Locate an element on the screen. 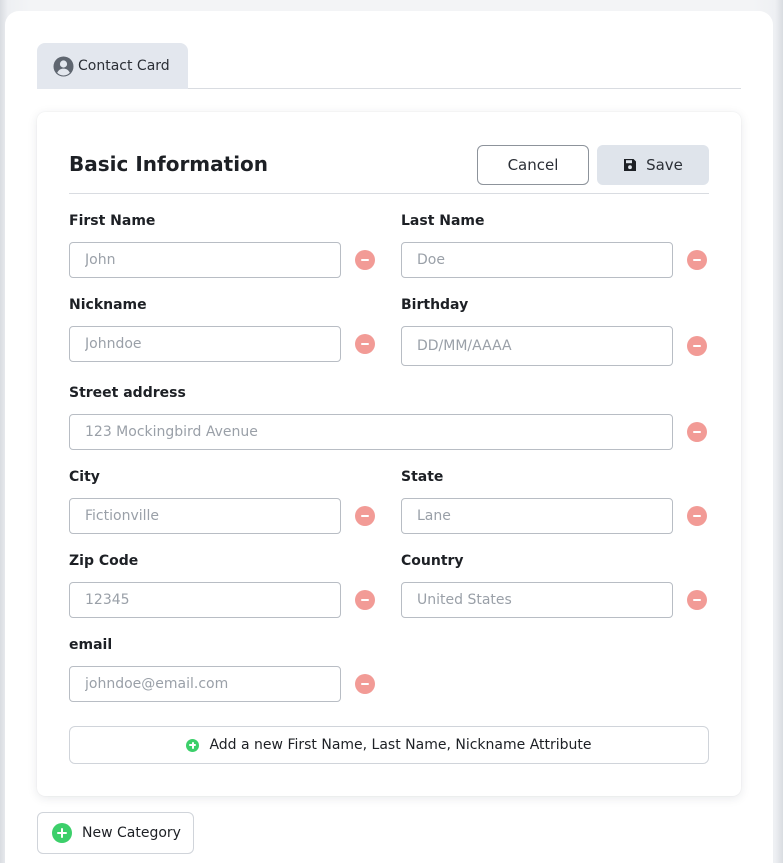  remove-zip-code-button is located at coordinates (365, 600).